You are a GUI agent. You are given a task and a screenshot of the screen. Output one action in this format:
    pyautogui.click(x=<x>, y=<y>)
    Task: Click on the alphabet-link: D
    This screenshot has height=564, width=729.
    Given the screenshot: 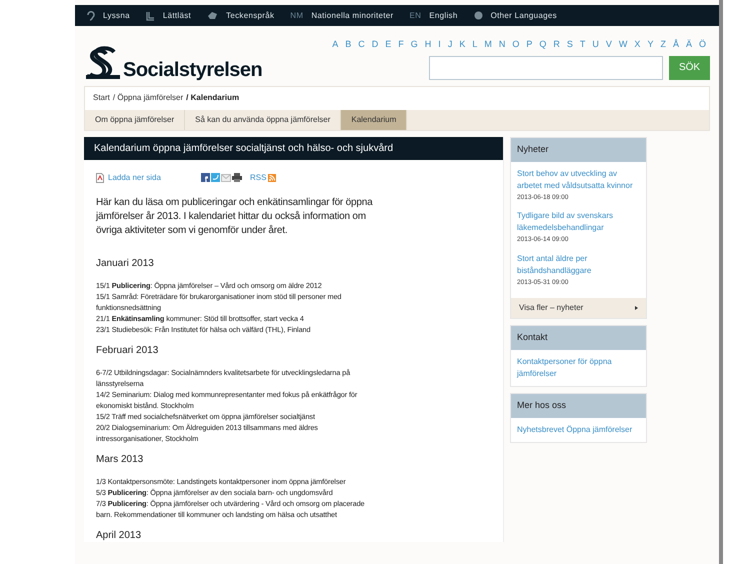 What is the action you would take?
    pyautogui.click(x=375, y=45)
    